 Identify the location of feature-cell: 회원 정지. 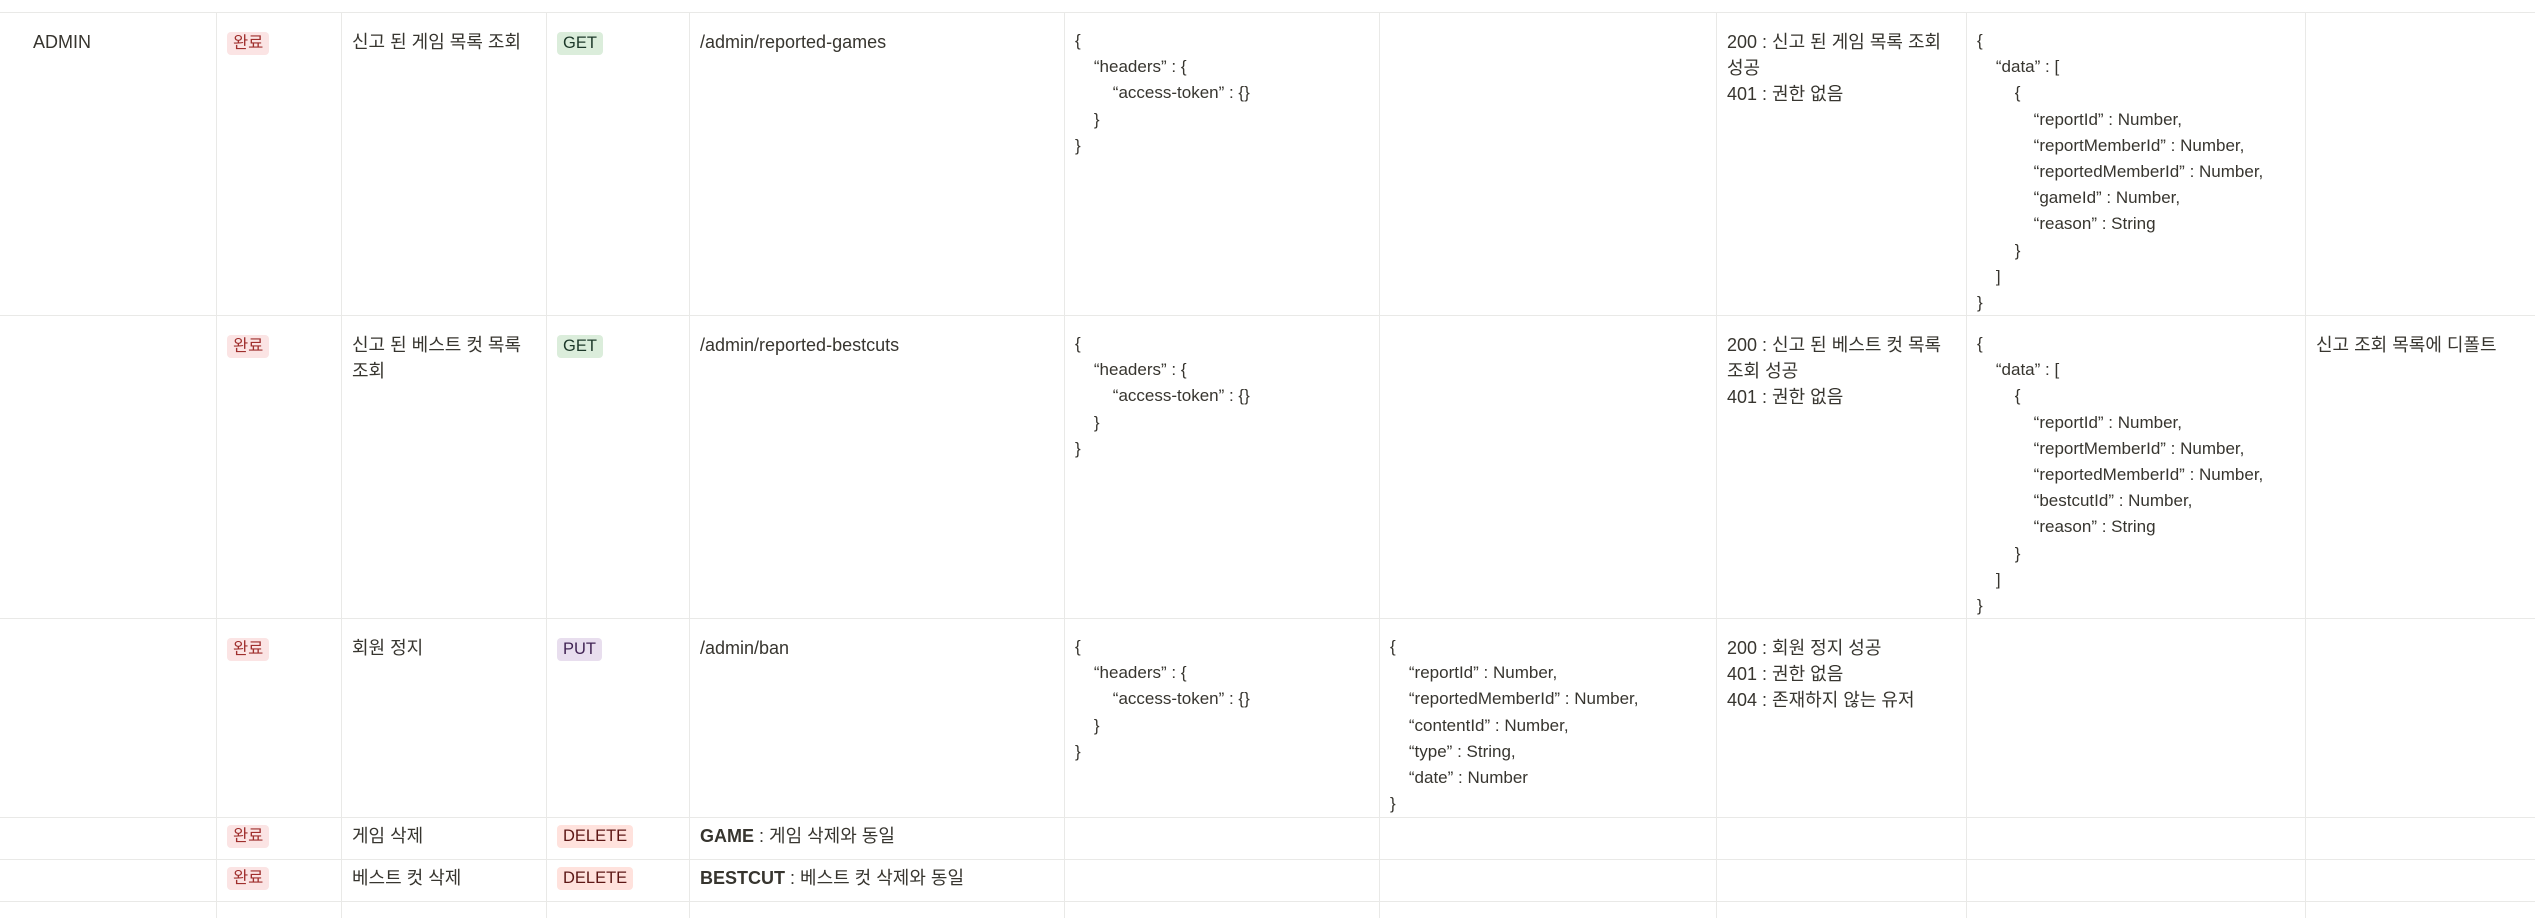
(444, 717).